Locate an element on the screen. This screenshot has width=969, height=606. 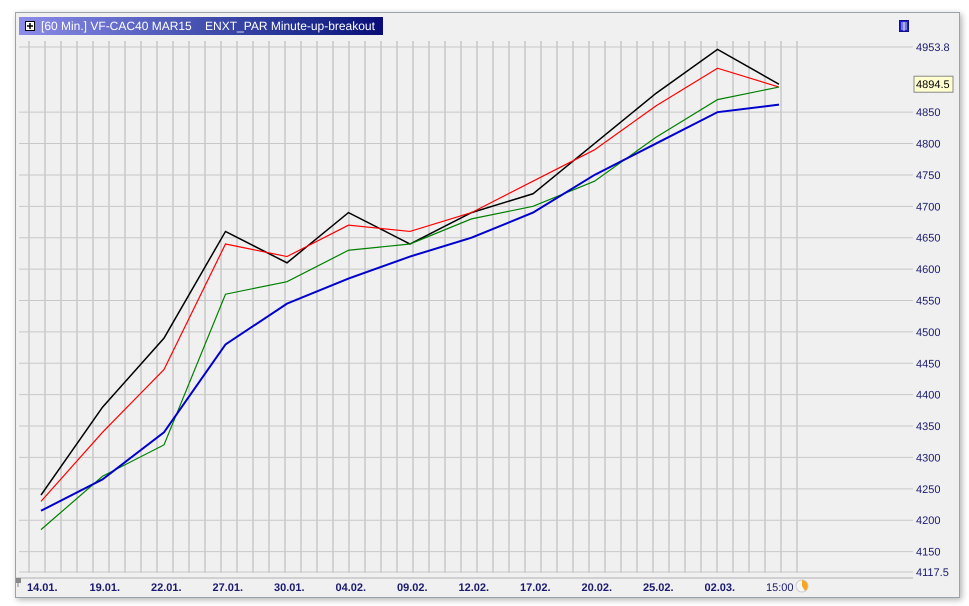
price-label: 4500 is located at coordinates (928, 332).